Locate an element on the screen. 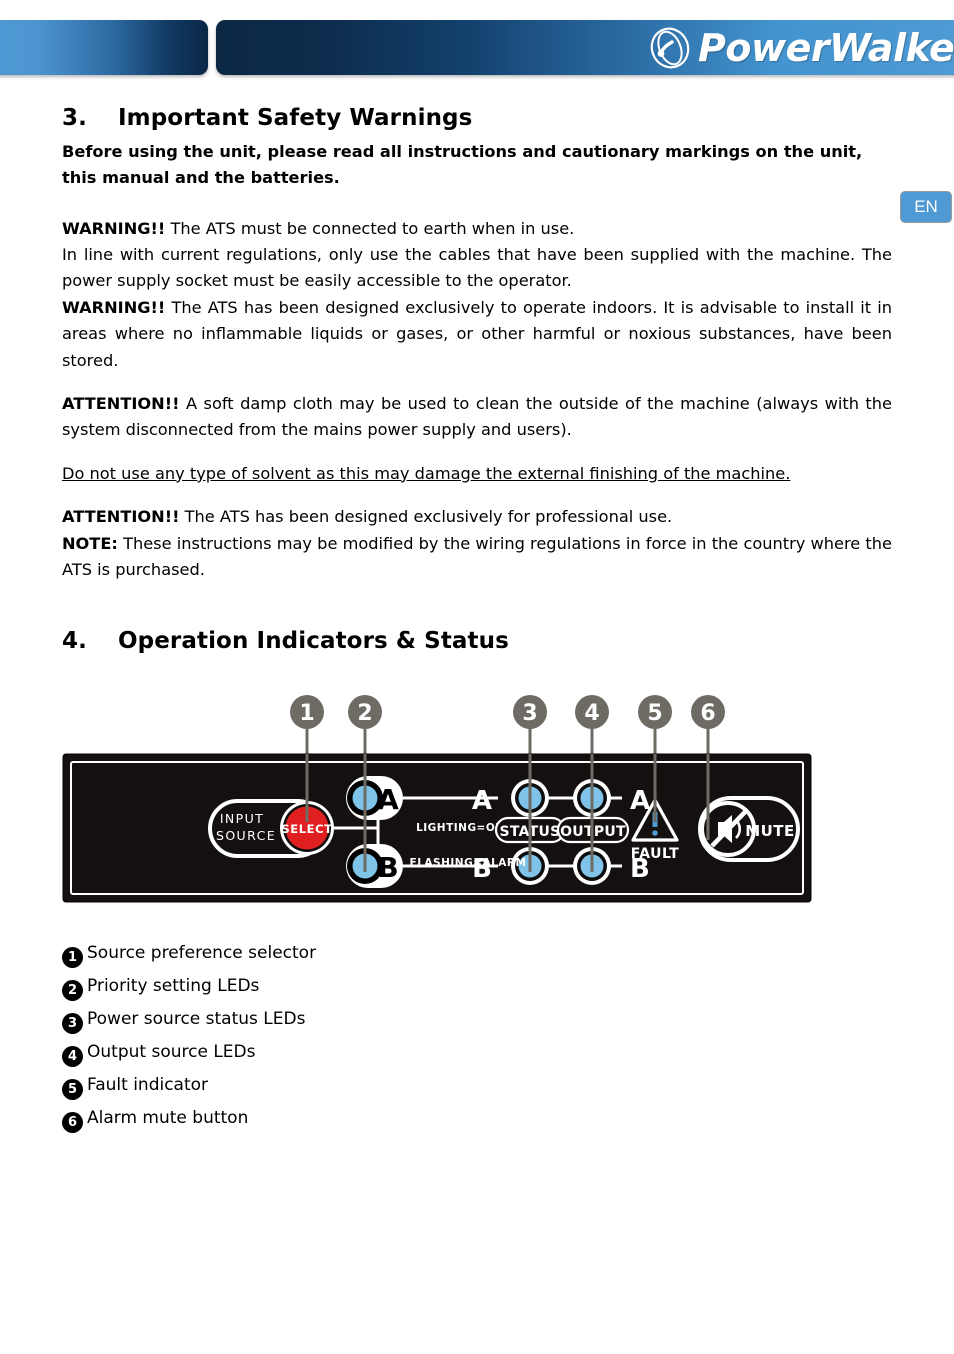 The width and height of the screenshot is (954, 1354). legend-bullet-5: 5 is located at coordinates (72, 1089).